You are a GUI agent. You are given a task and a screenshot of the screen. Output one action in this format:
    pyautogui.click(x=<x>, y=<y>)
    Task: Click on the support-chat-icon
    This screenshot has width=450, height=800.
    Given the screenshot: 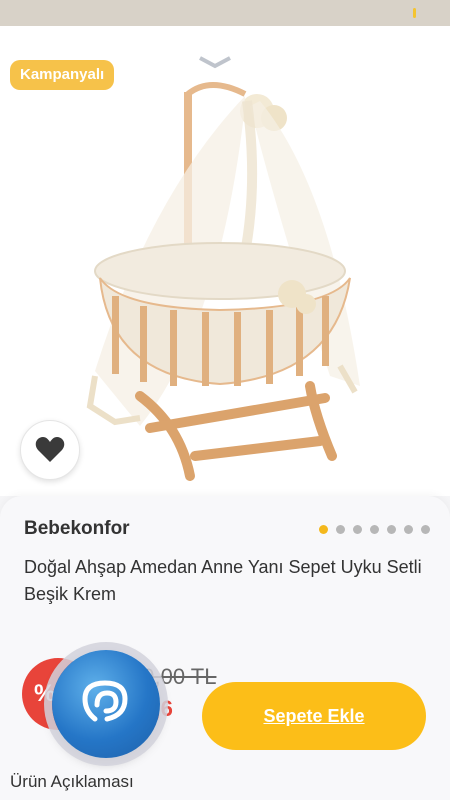 What is the action you would take?
    pyautogui.click(x=105, y=701)
    